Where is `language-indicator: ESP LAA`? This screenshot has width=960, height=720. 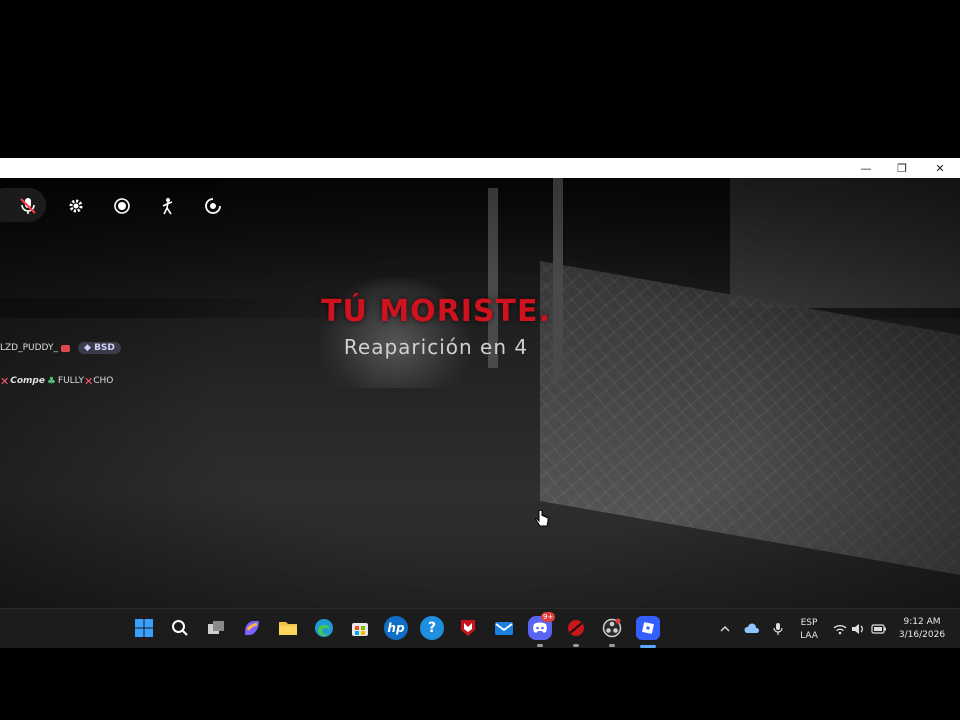 language-indicator: ESP LAA is located at coordinates (809, 630).